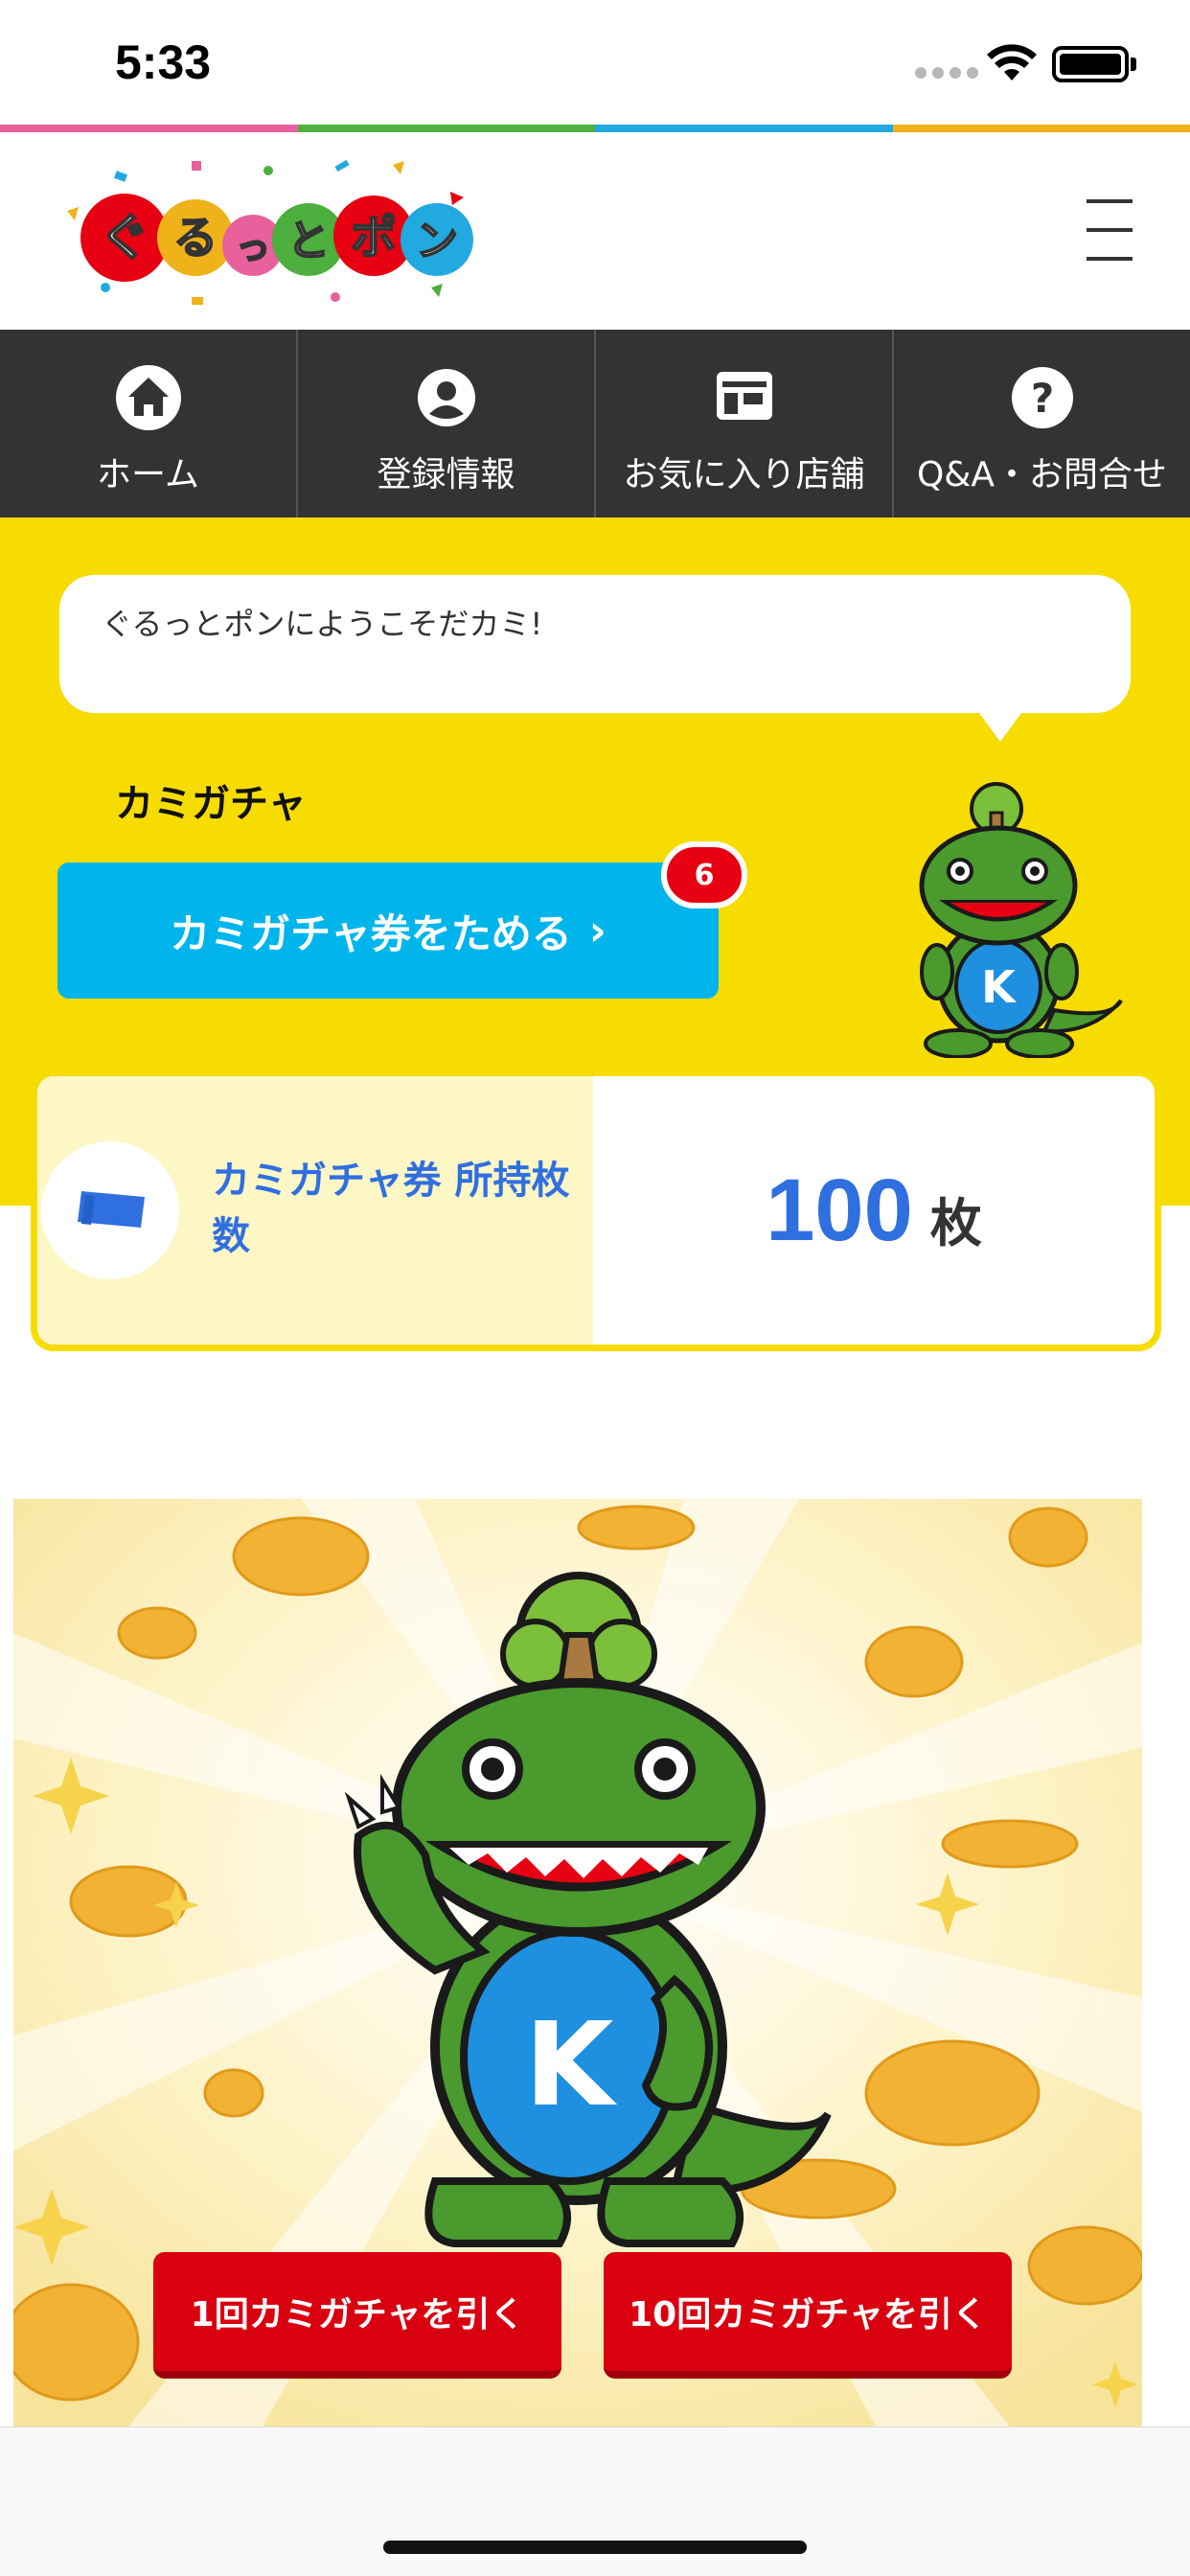 This screenshot has height=2576, width=1190. What do you see at coordinates (323, 624) in the screenshot?
I see `speech-text: ぐるっとポンにようこそだカミ!` at bounding box center [323, 624].